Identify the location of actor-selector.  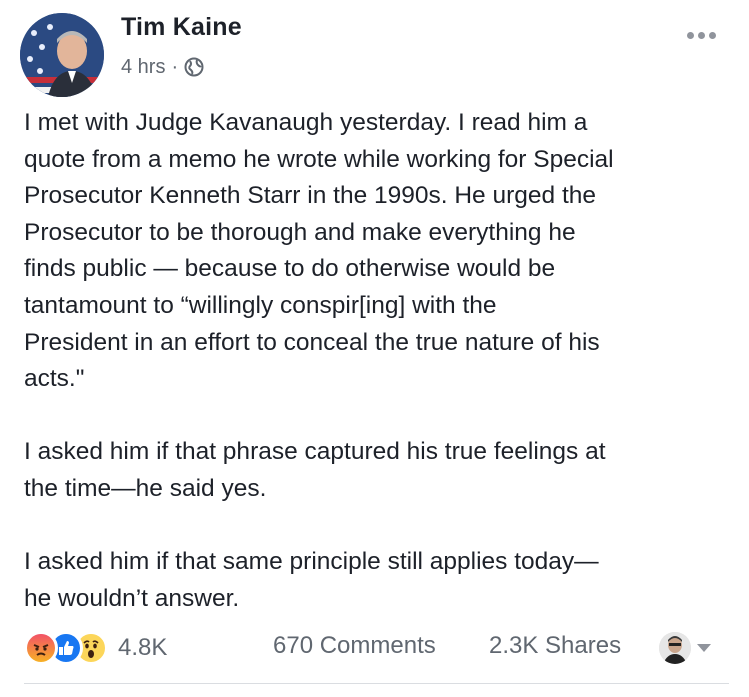
(692, 648).